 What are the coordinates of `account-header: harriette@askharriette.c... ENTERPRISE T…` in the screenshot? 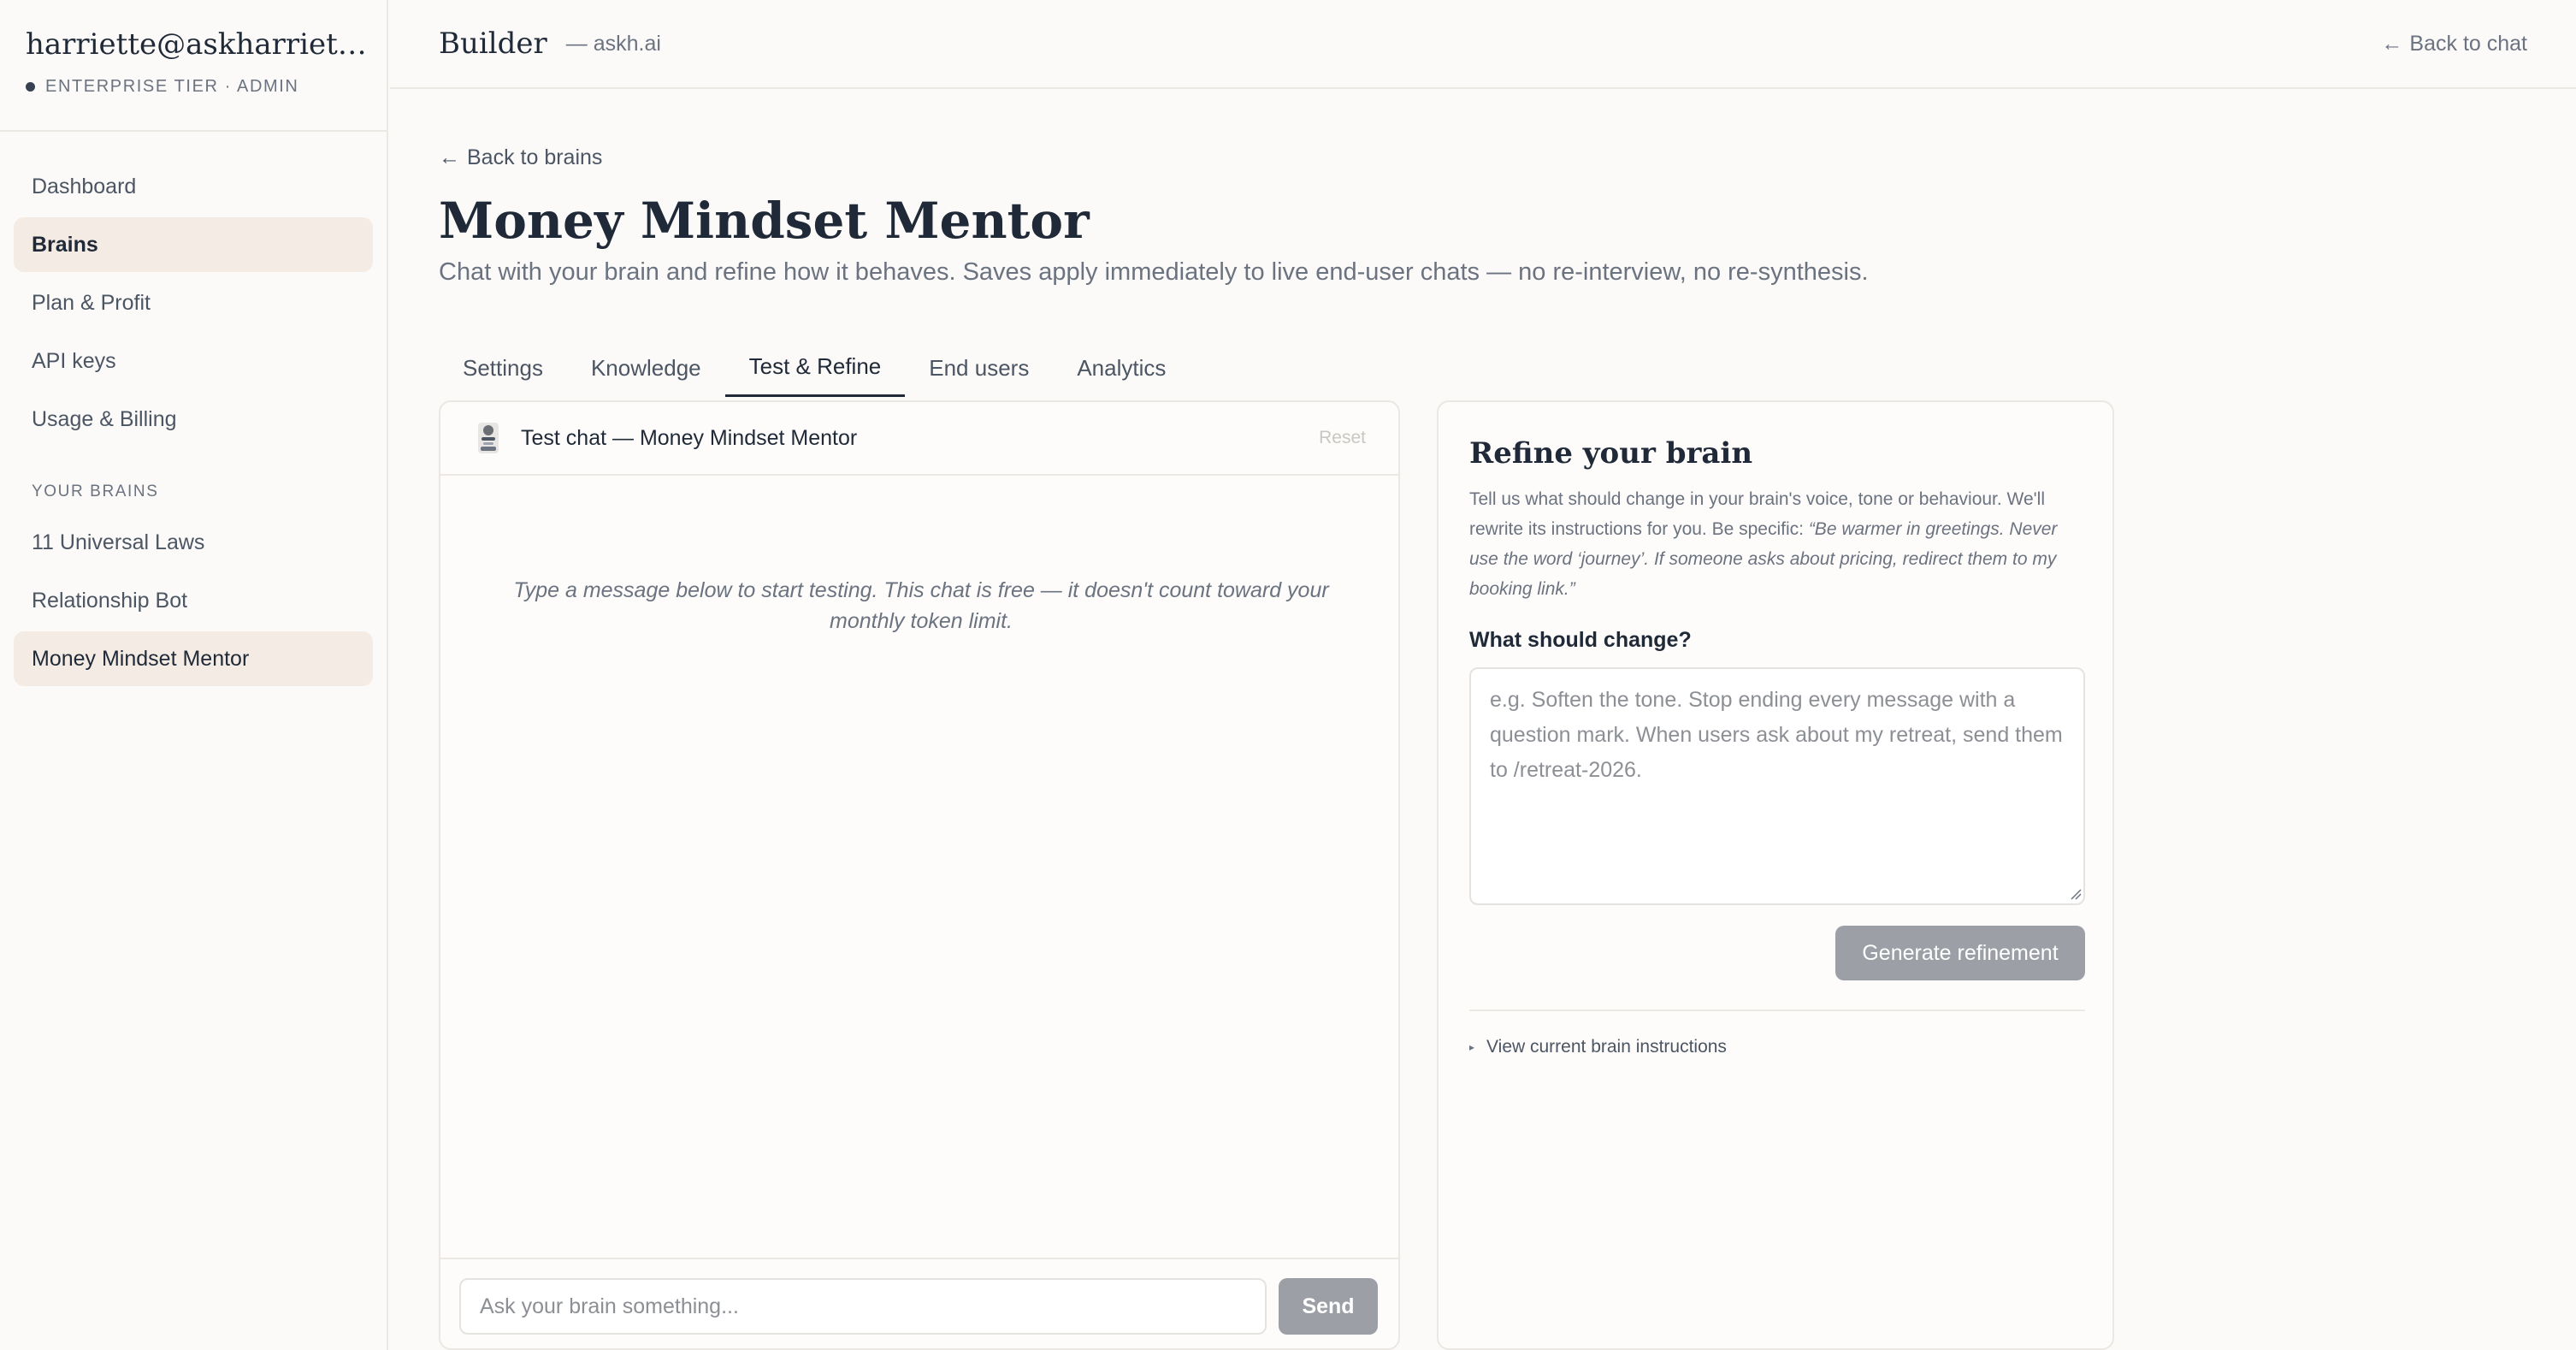 It's located at (193, 66).